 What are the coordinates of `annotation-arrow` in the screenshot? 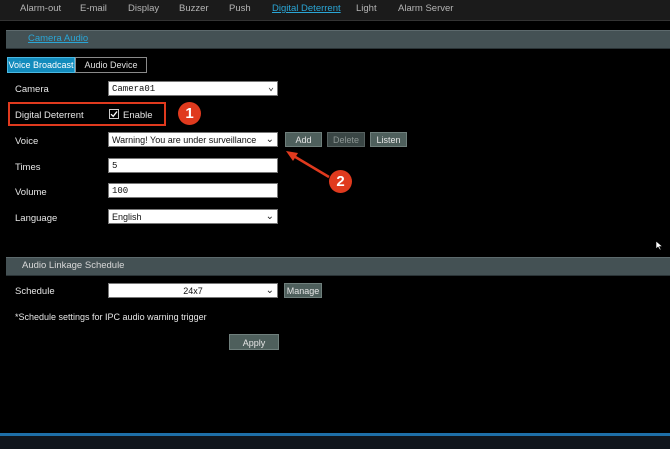 It's located at (308, 165).